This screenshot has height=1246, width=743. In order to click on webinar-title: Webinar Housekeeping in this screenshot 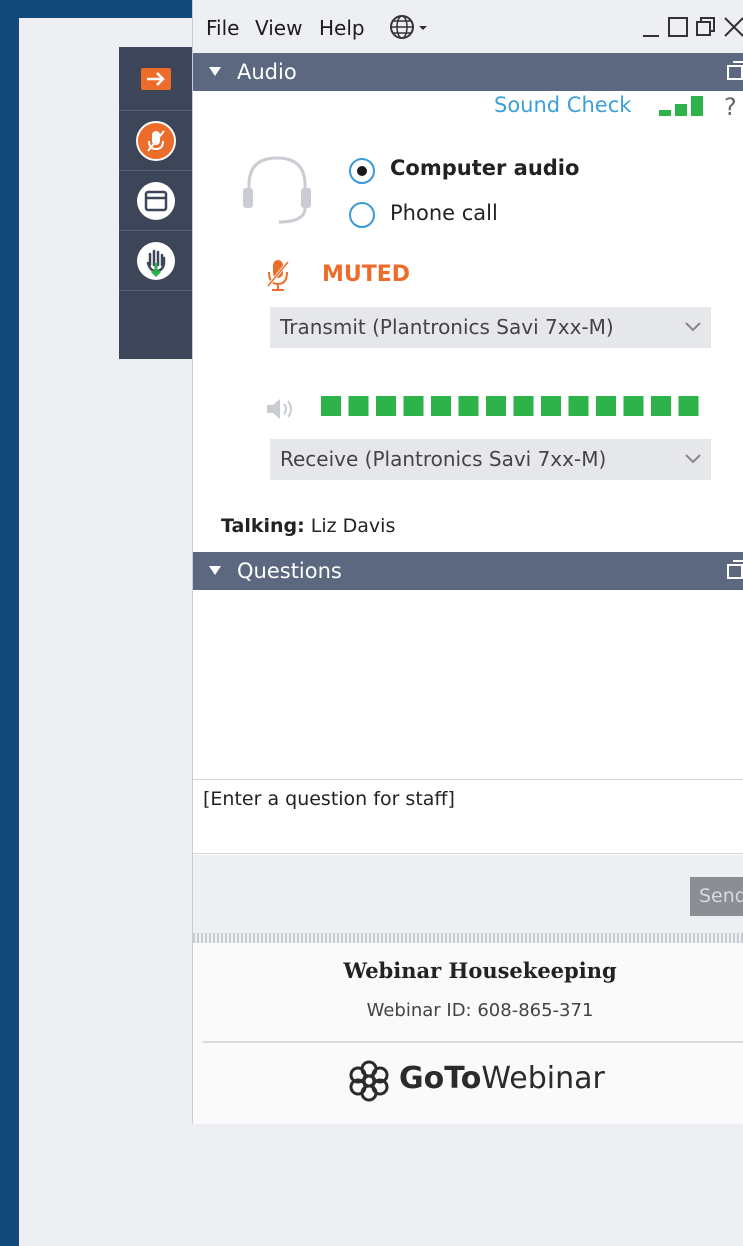, I will do `click(480, 970)`.